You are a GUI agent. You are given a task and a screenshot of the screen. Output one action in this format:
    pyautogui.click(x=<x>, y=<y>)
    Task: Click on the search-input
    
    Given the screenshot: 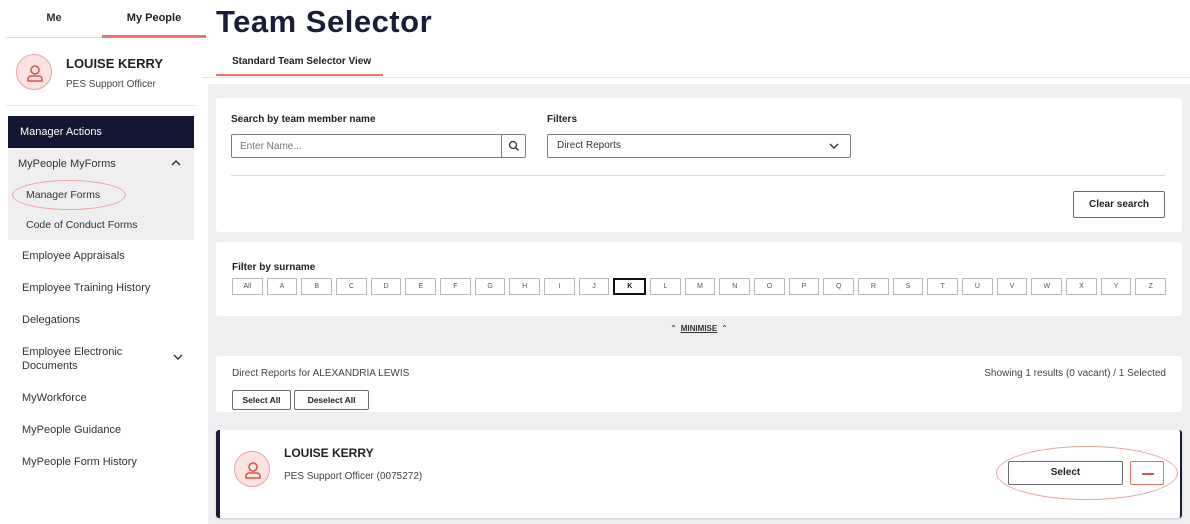 What is the action you would take?
    pyautogui.click(x=367, y=146)
    